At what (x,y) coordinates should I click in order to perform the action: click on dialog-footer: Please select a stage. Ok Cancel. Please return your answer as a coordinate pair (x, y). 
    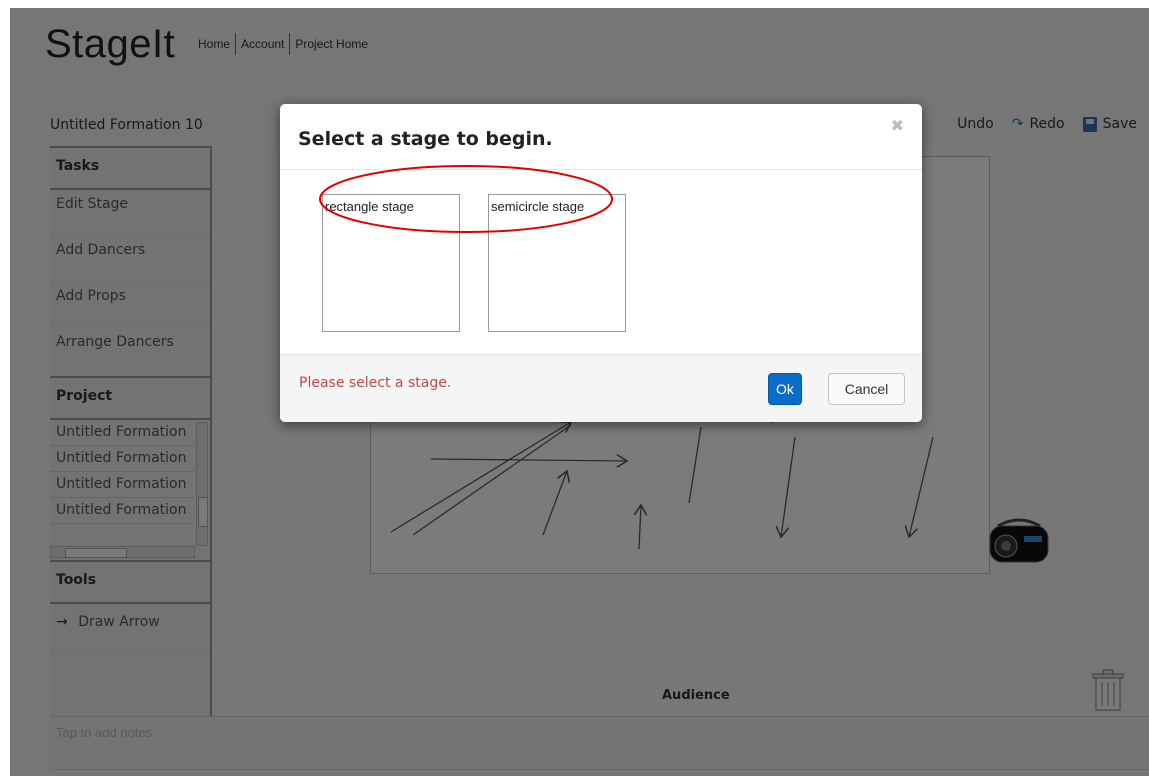
    Looking at the image, I should click on (601, 388).